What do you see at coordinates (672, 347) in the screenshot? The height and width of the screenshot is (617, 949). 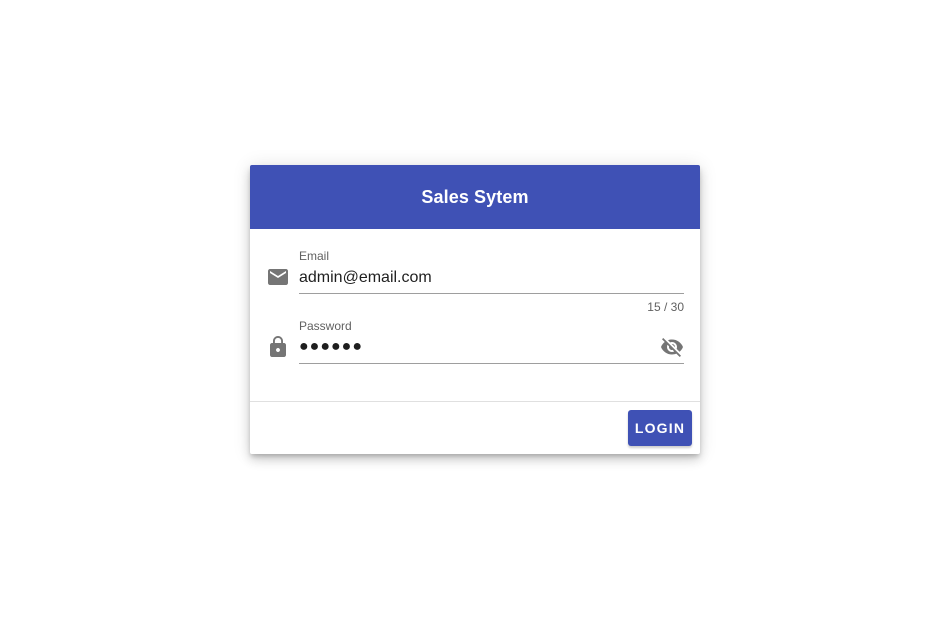 I see `visibility-off-icon` at bounding box center [672, 347].